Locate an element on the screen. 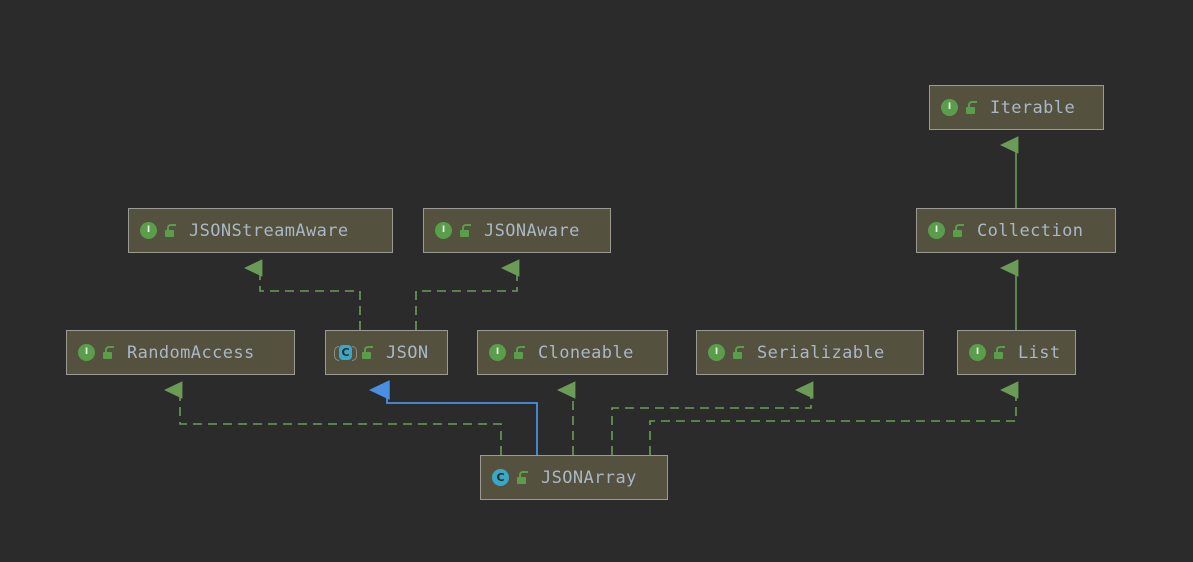  class-node-list: I List is located at coordinates (1016, 352).